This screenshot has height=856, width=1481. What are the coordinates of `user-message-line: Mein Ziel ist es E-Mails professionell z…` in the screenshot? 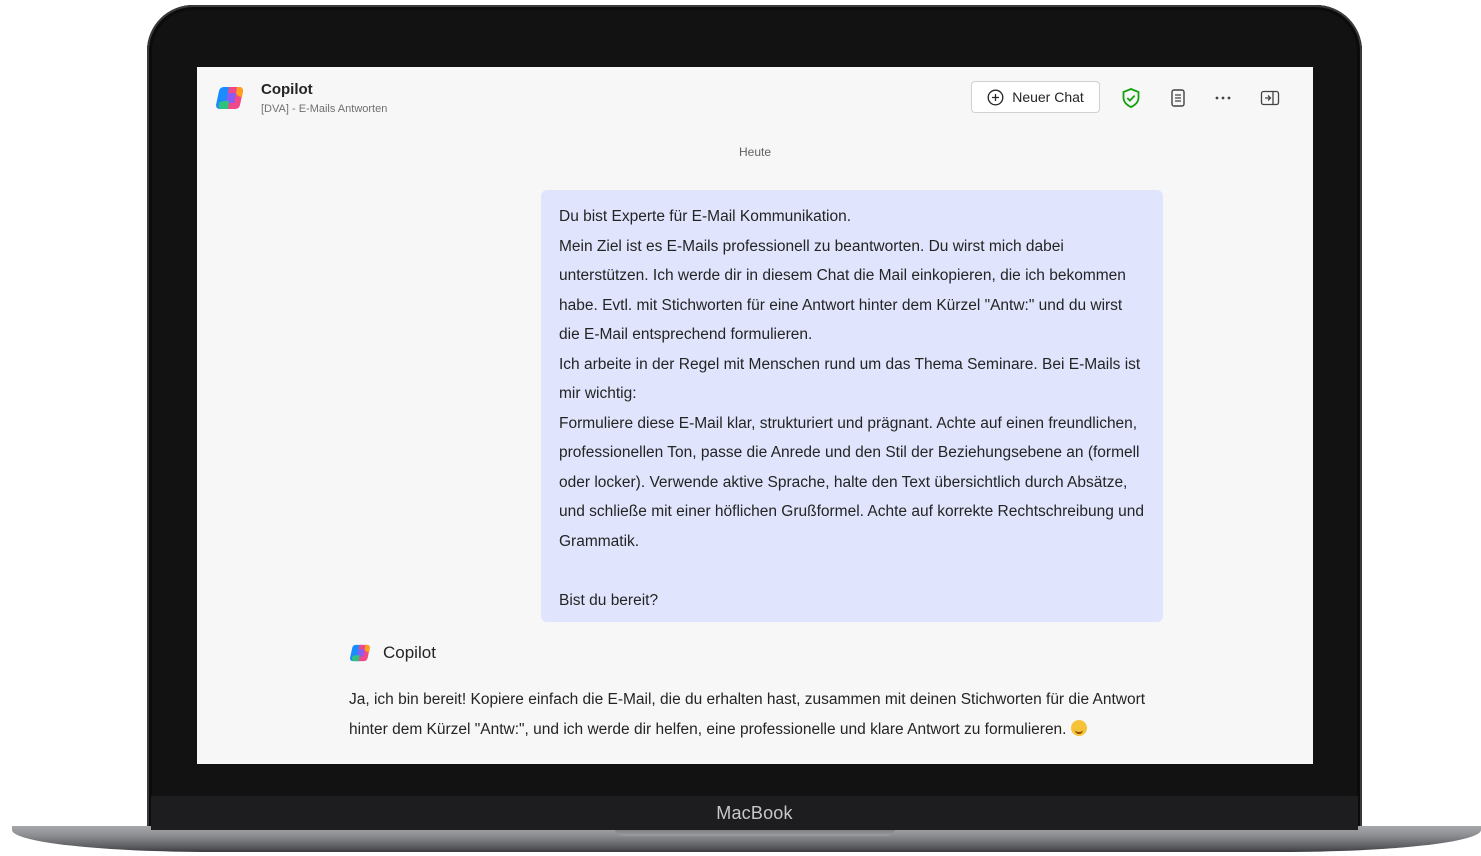 It's located at (842, 290).